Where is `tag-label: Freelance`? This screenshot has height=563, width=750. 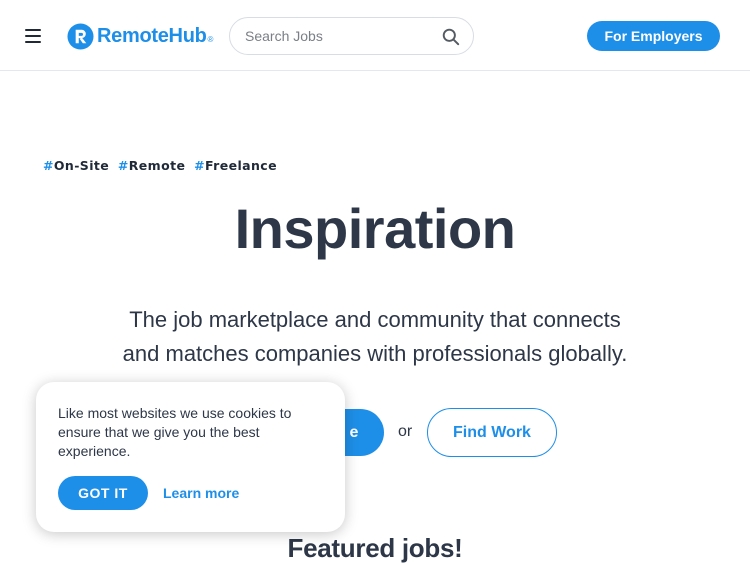
tag-label: Freelance is located at coordinates (241, 165).